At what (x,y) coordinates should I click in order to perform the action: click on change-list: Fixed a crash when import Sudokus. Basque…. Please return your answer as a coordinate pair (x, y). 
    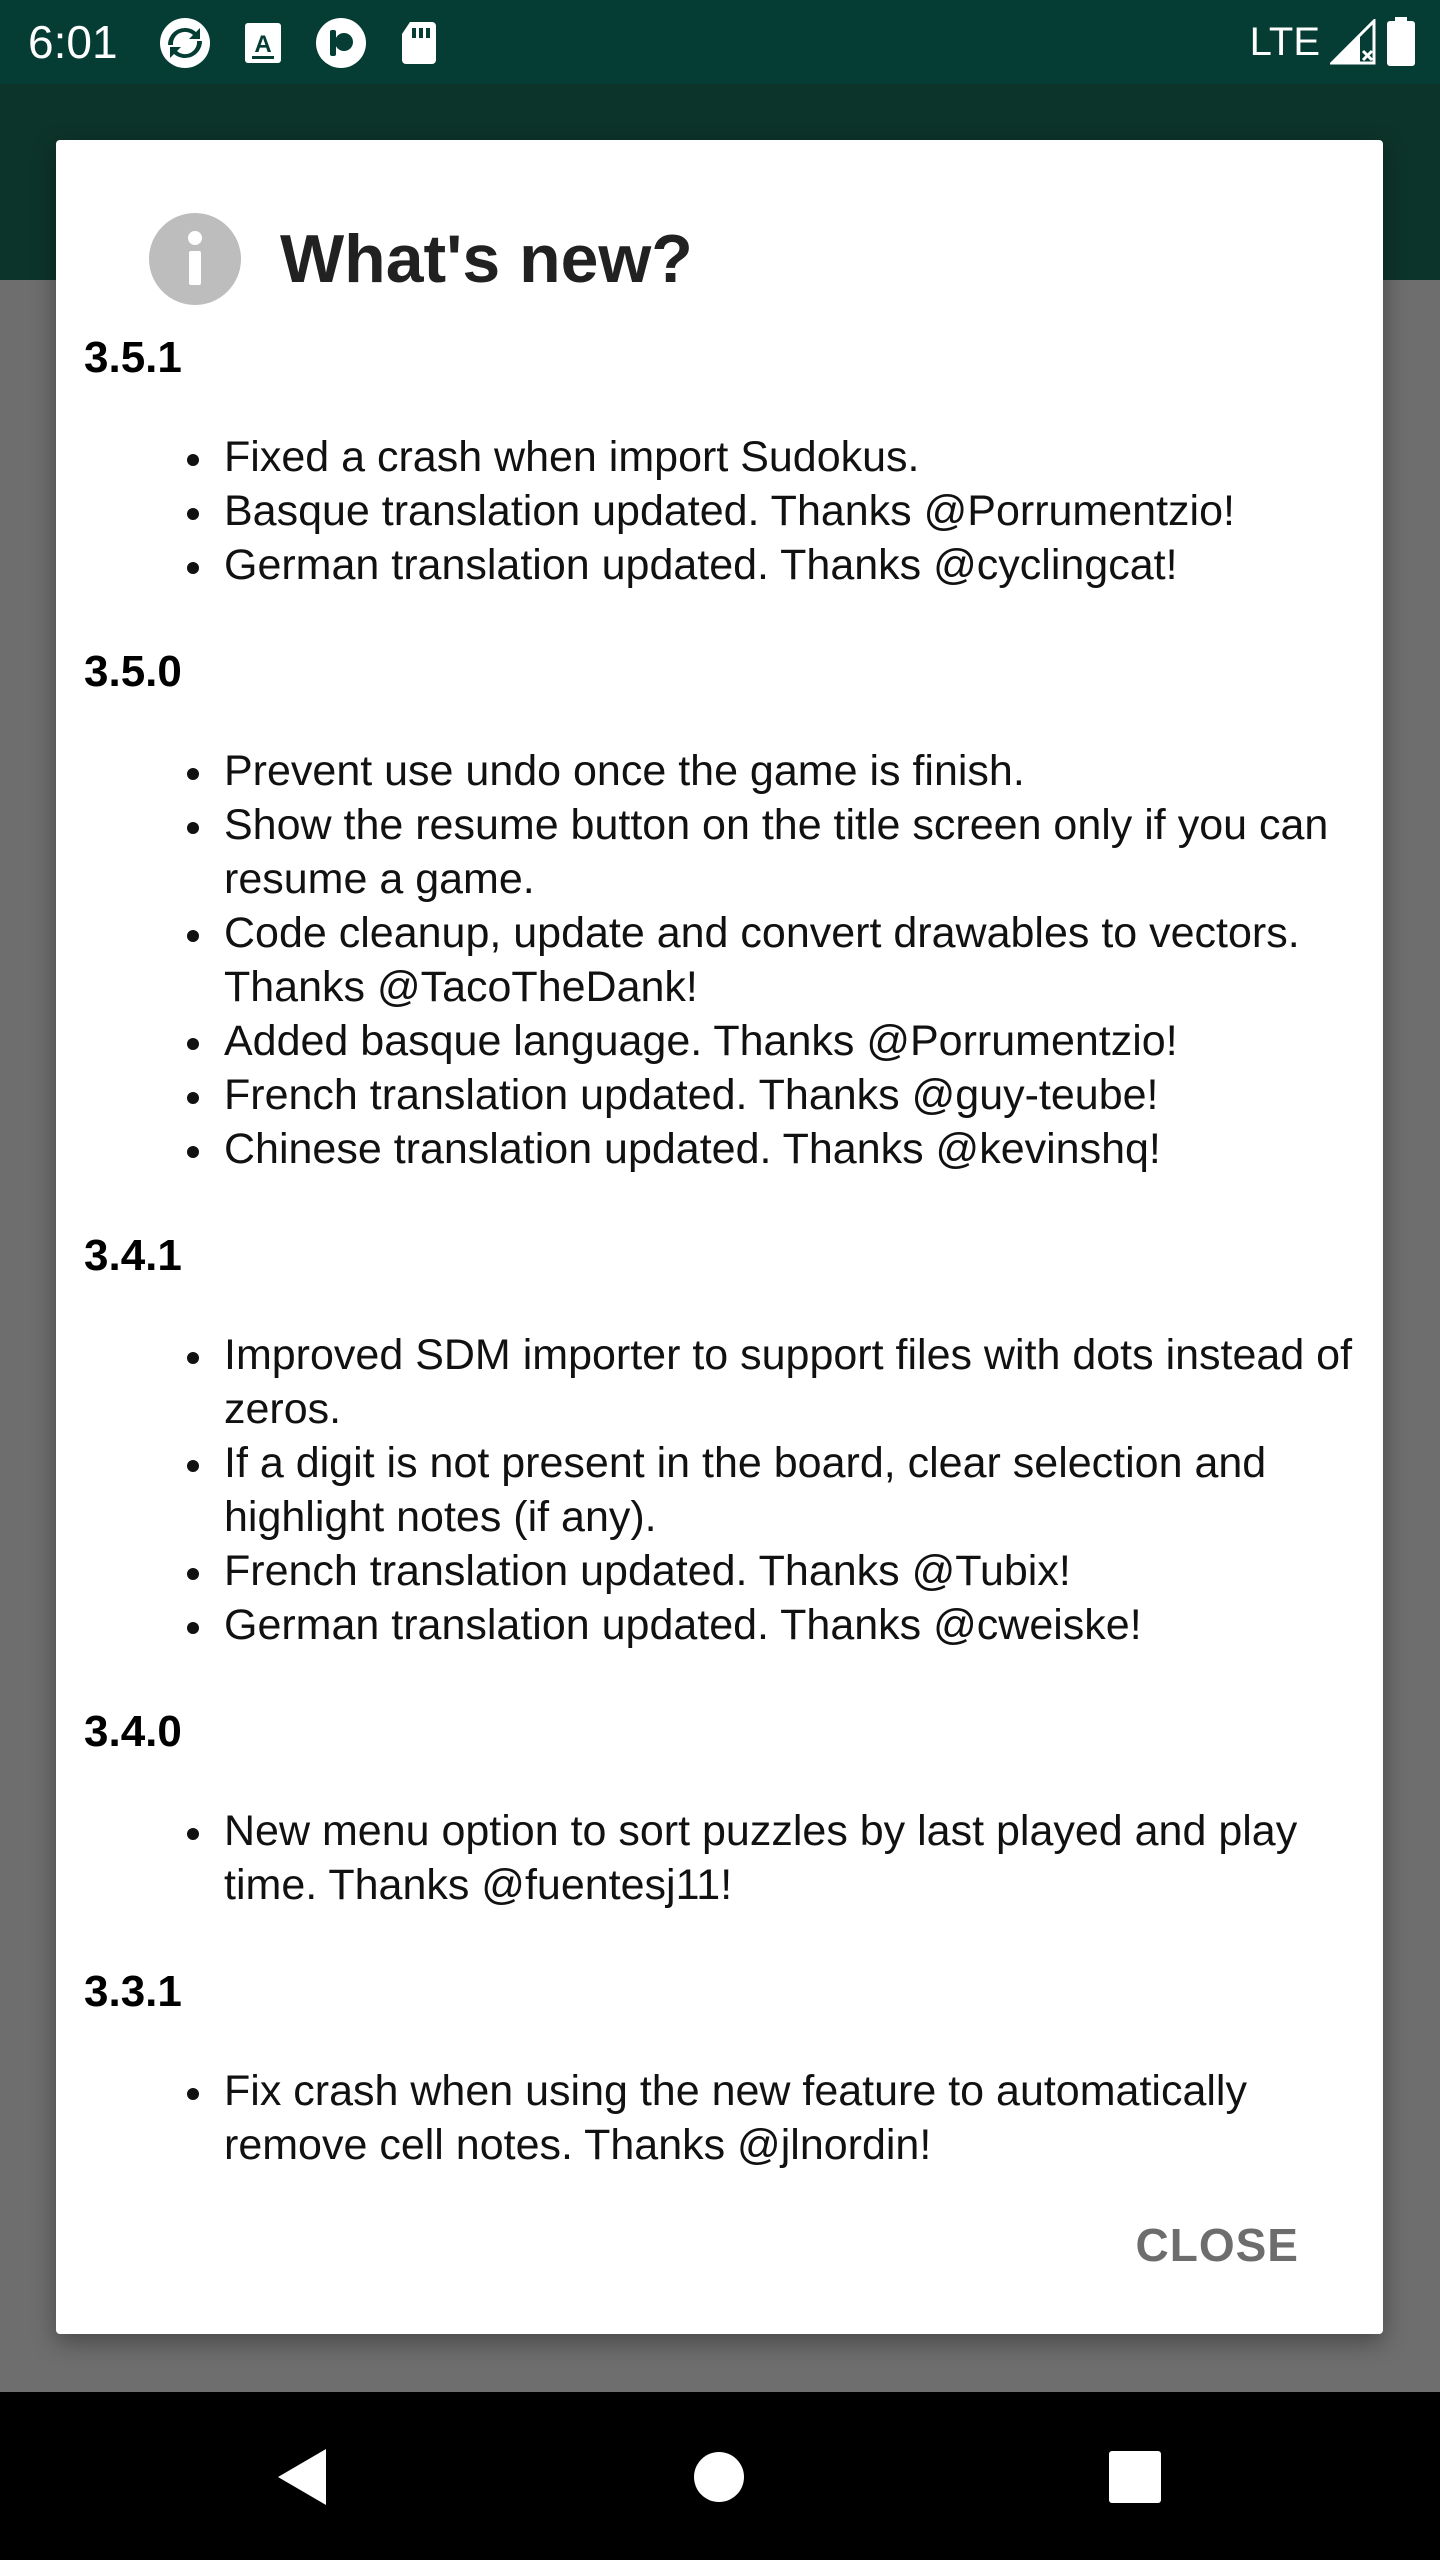
    Looking at the image, I should click on (729, 511).